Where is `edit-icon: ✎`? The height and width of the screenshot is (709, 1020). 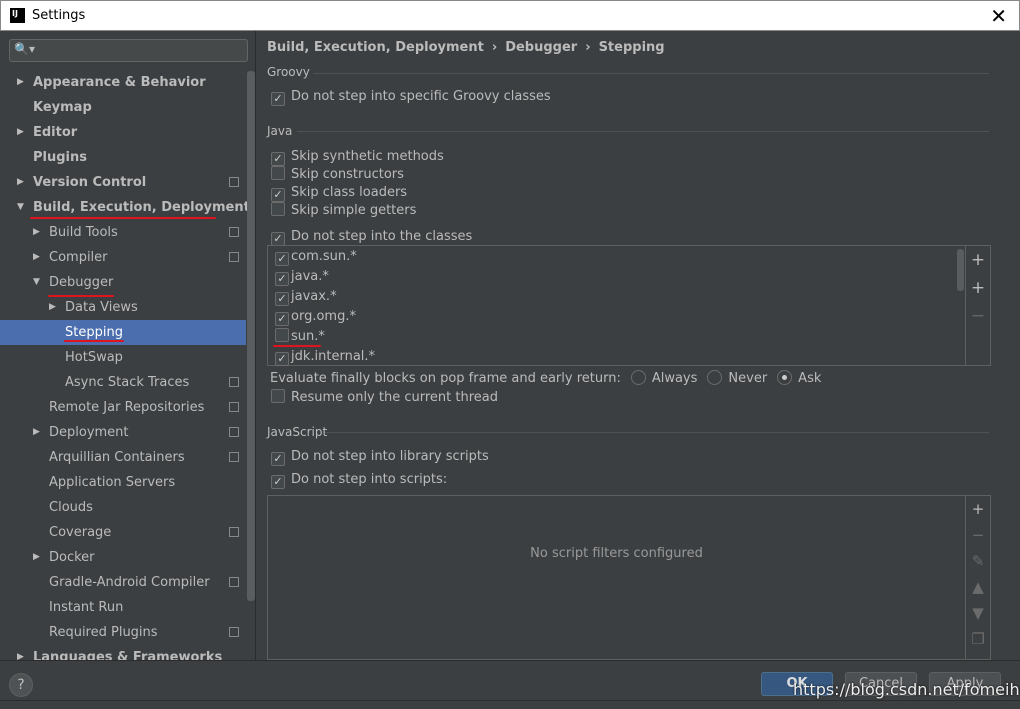
edit-icon: ✎ is located at coordinates (978, 561).